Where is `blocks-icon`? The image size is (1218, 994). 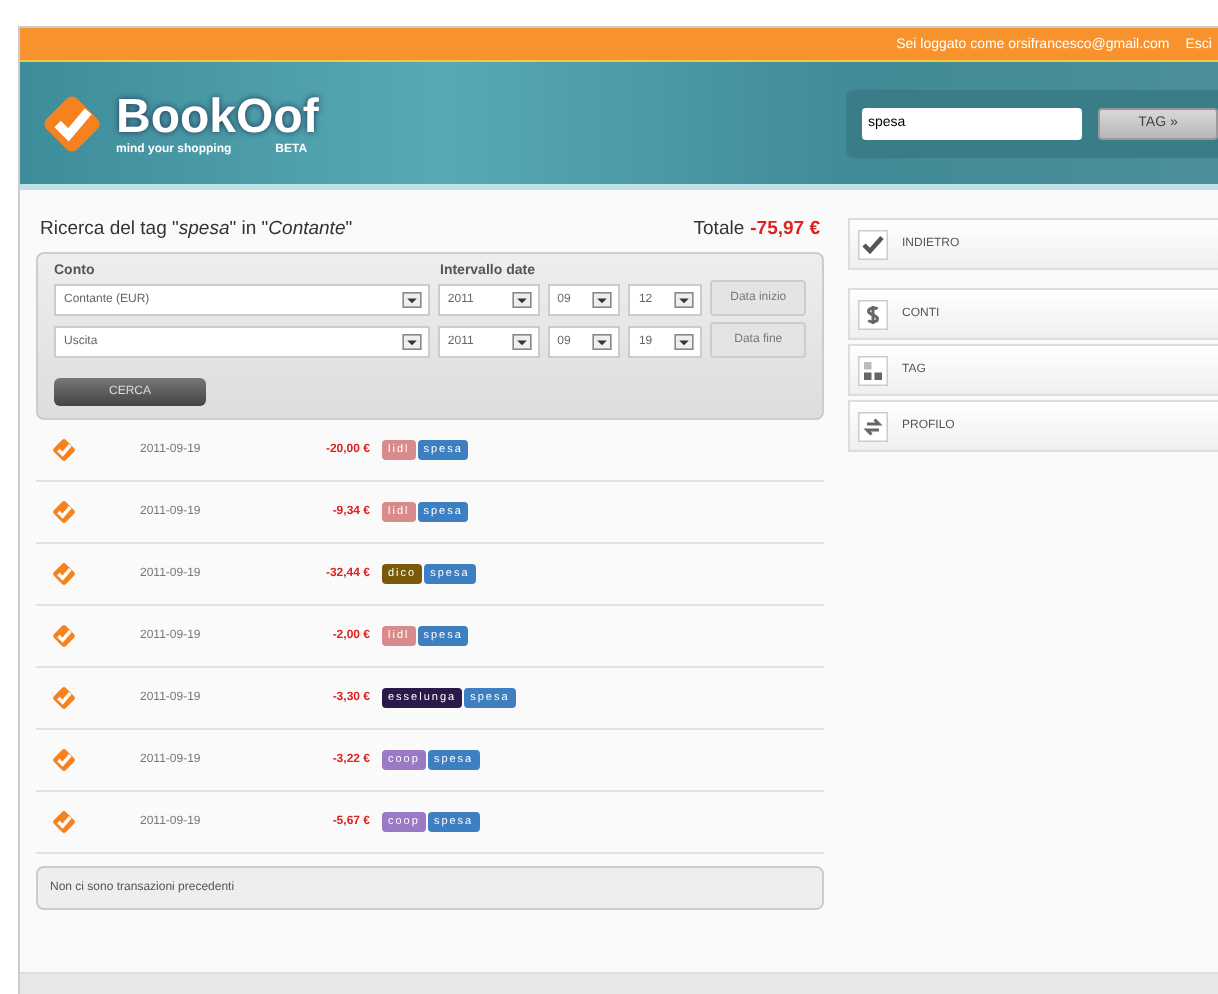
blocks-icon is located at coordinates (873, 370).